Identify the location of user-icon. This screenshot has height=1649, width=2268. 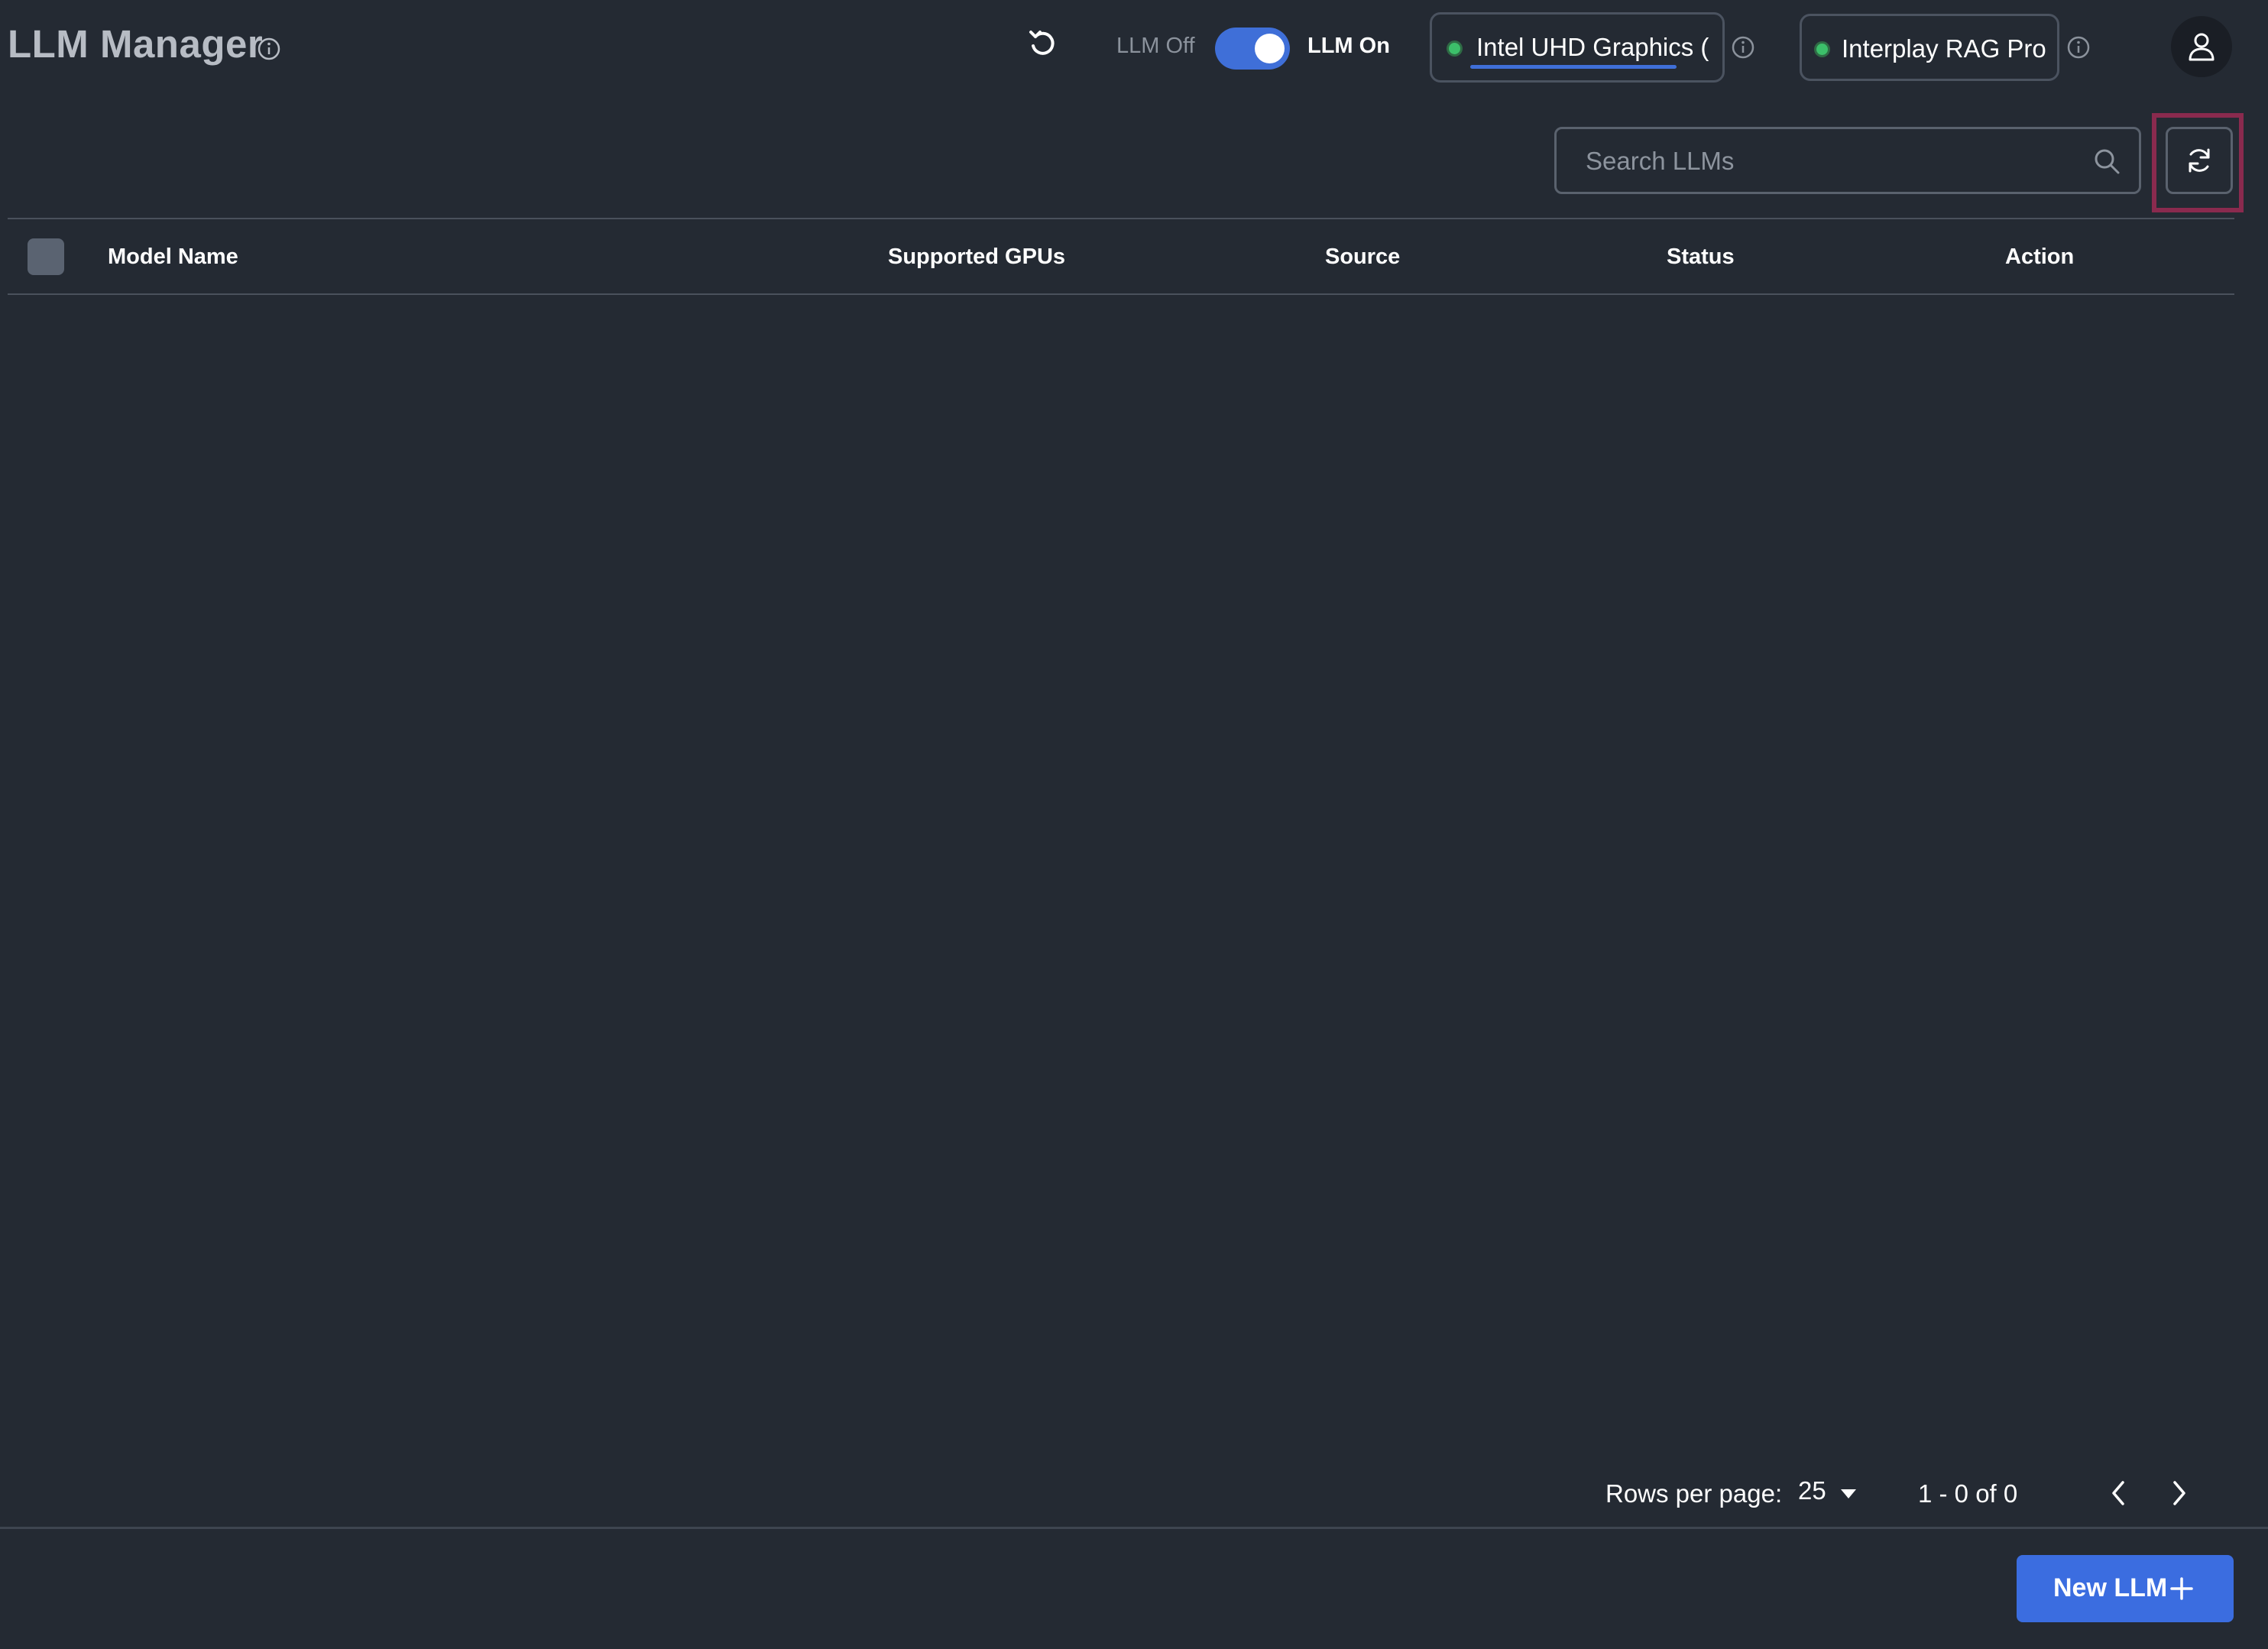
(2202, 47).